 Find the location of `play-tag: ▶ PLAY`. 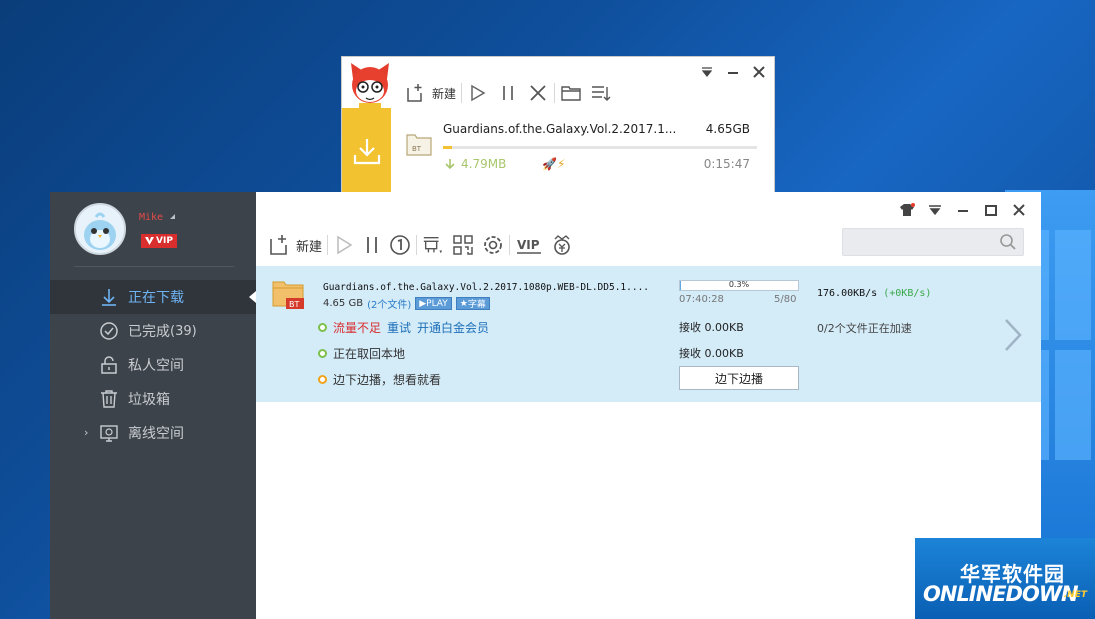

play-tag: ▶ PLAY is located at coordinates (433, 303).